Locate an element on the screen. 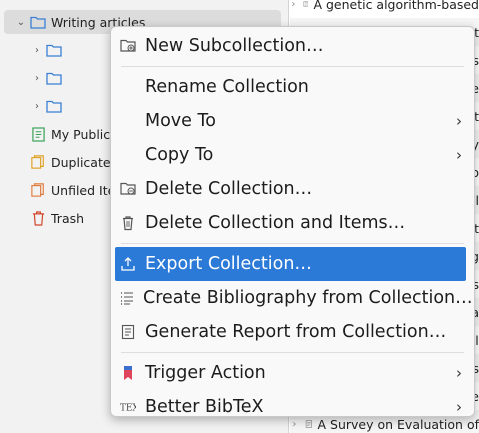  item-row: › A genetic algorithm-based is located at coordinates (384, 9).